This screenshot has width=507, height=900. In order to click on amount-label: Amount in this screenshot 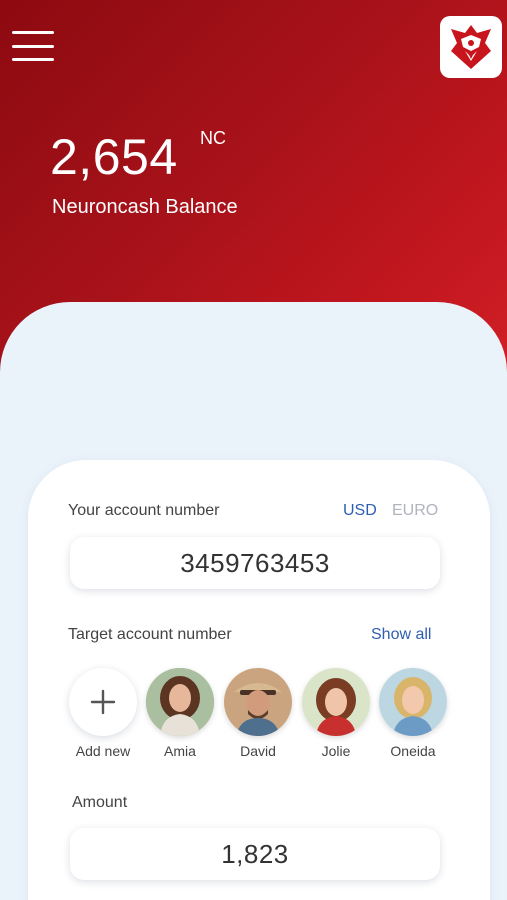, I will do `click(100, 802)`.